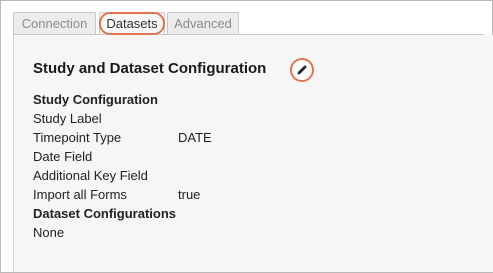 The height and width of the screenshot is (273, 493). What do you see at coordinates (49, 232) in the screenshot?
I see `dataset-configurations-value: None` at bounding box center [49, 232].